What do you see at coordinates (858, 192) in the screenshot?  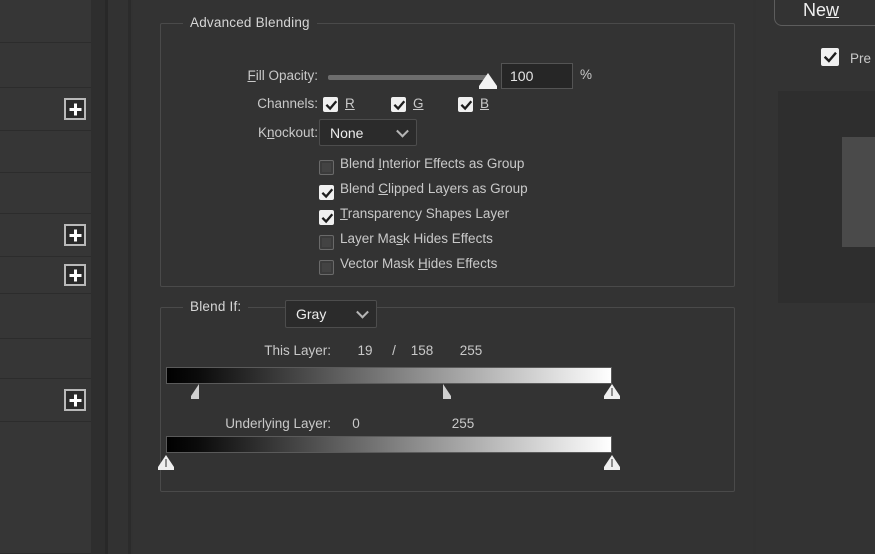 I see `style-preview-thumbnail` at bounding box center [858, 192].